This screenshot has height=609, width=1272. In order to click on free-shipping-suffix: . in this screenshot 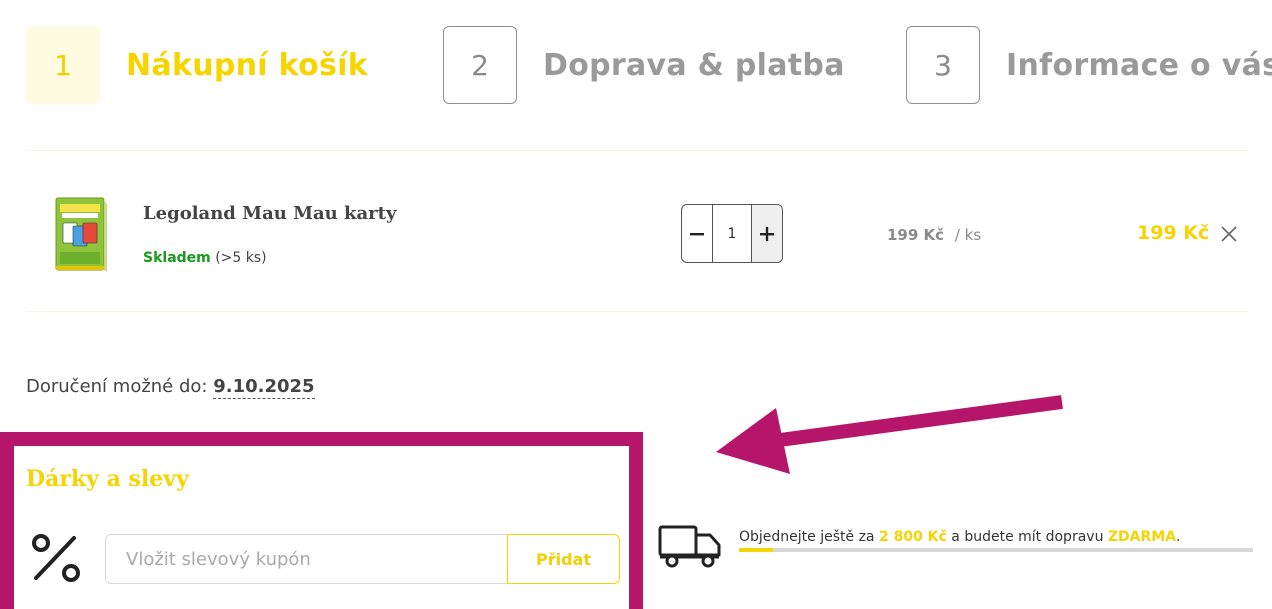, I will do `click(1178, 537)`.